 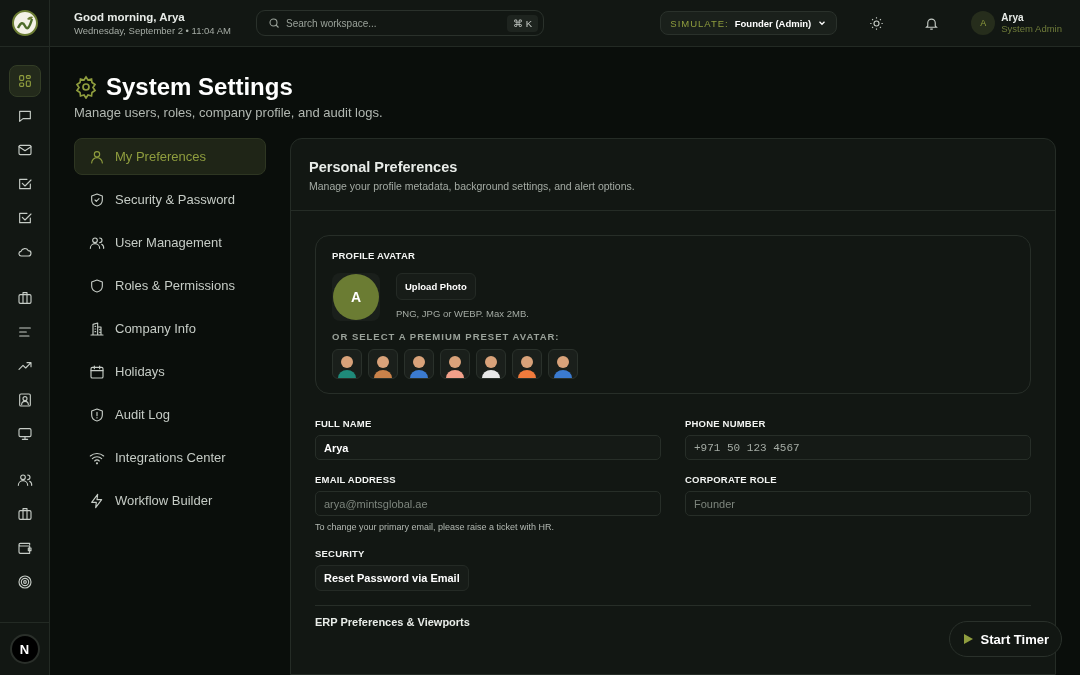 What do you see at coordinates (1005, 639) in the screenshot?
I see `start-timer-button: Start Timer` at bounding box center [1005, 639].